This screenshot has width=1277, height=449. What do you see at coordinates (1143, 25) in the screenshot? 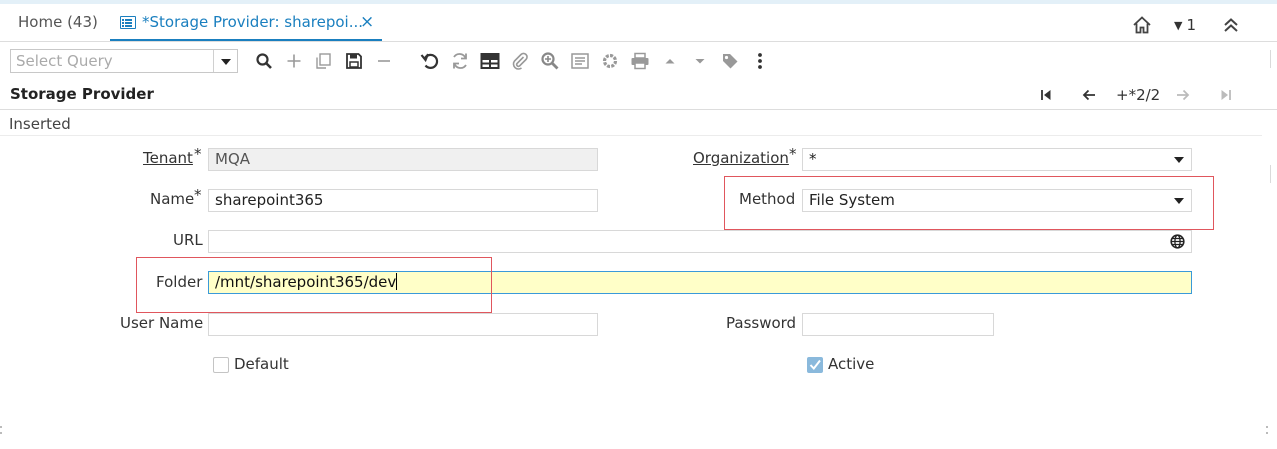
I see `home-icon` at bounding box center [1143, 25].